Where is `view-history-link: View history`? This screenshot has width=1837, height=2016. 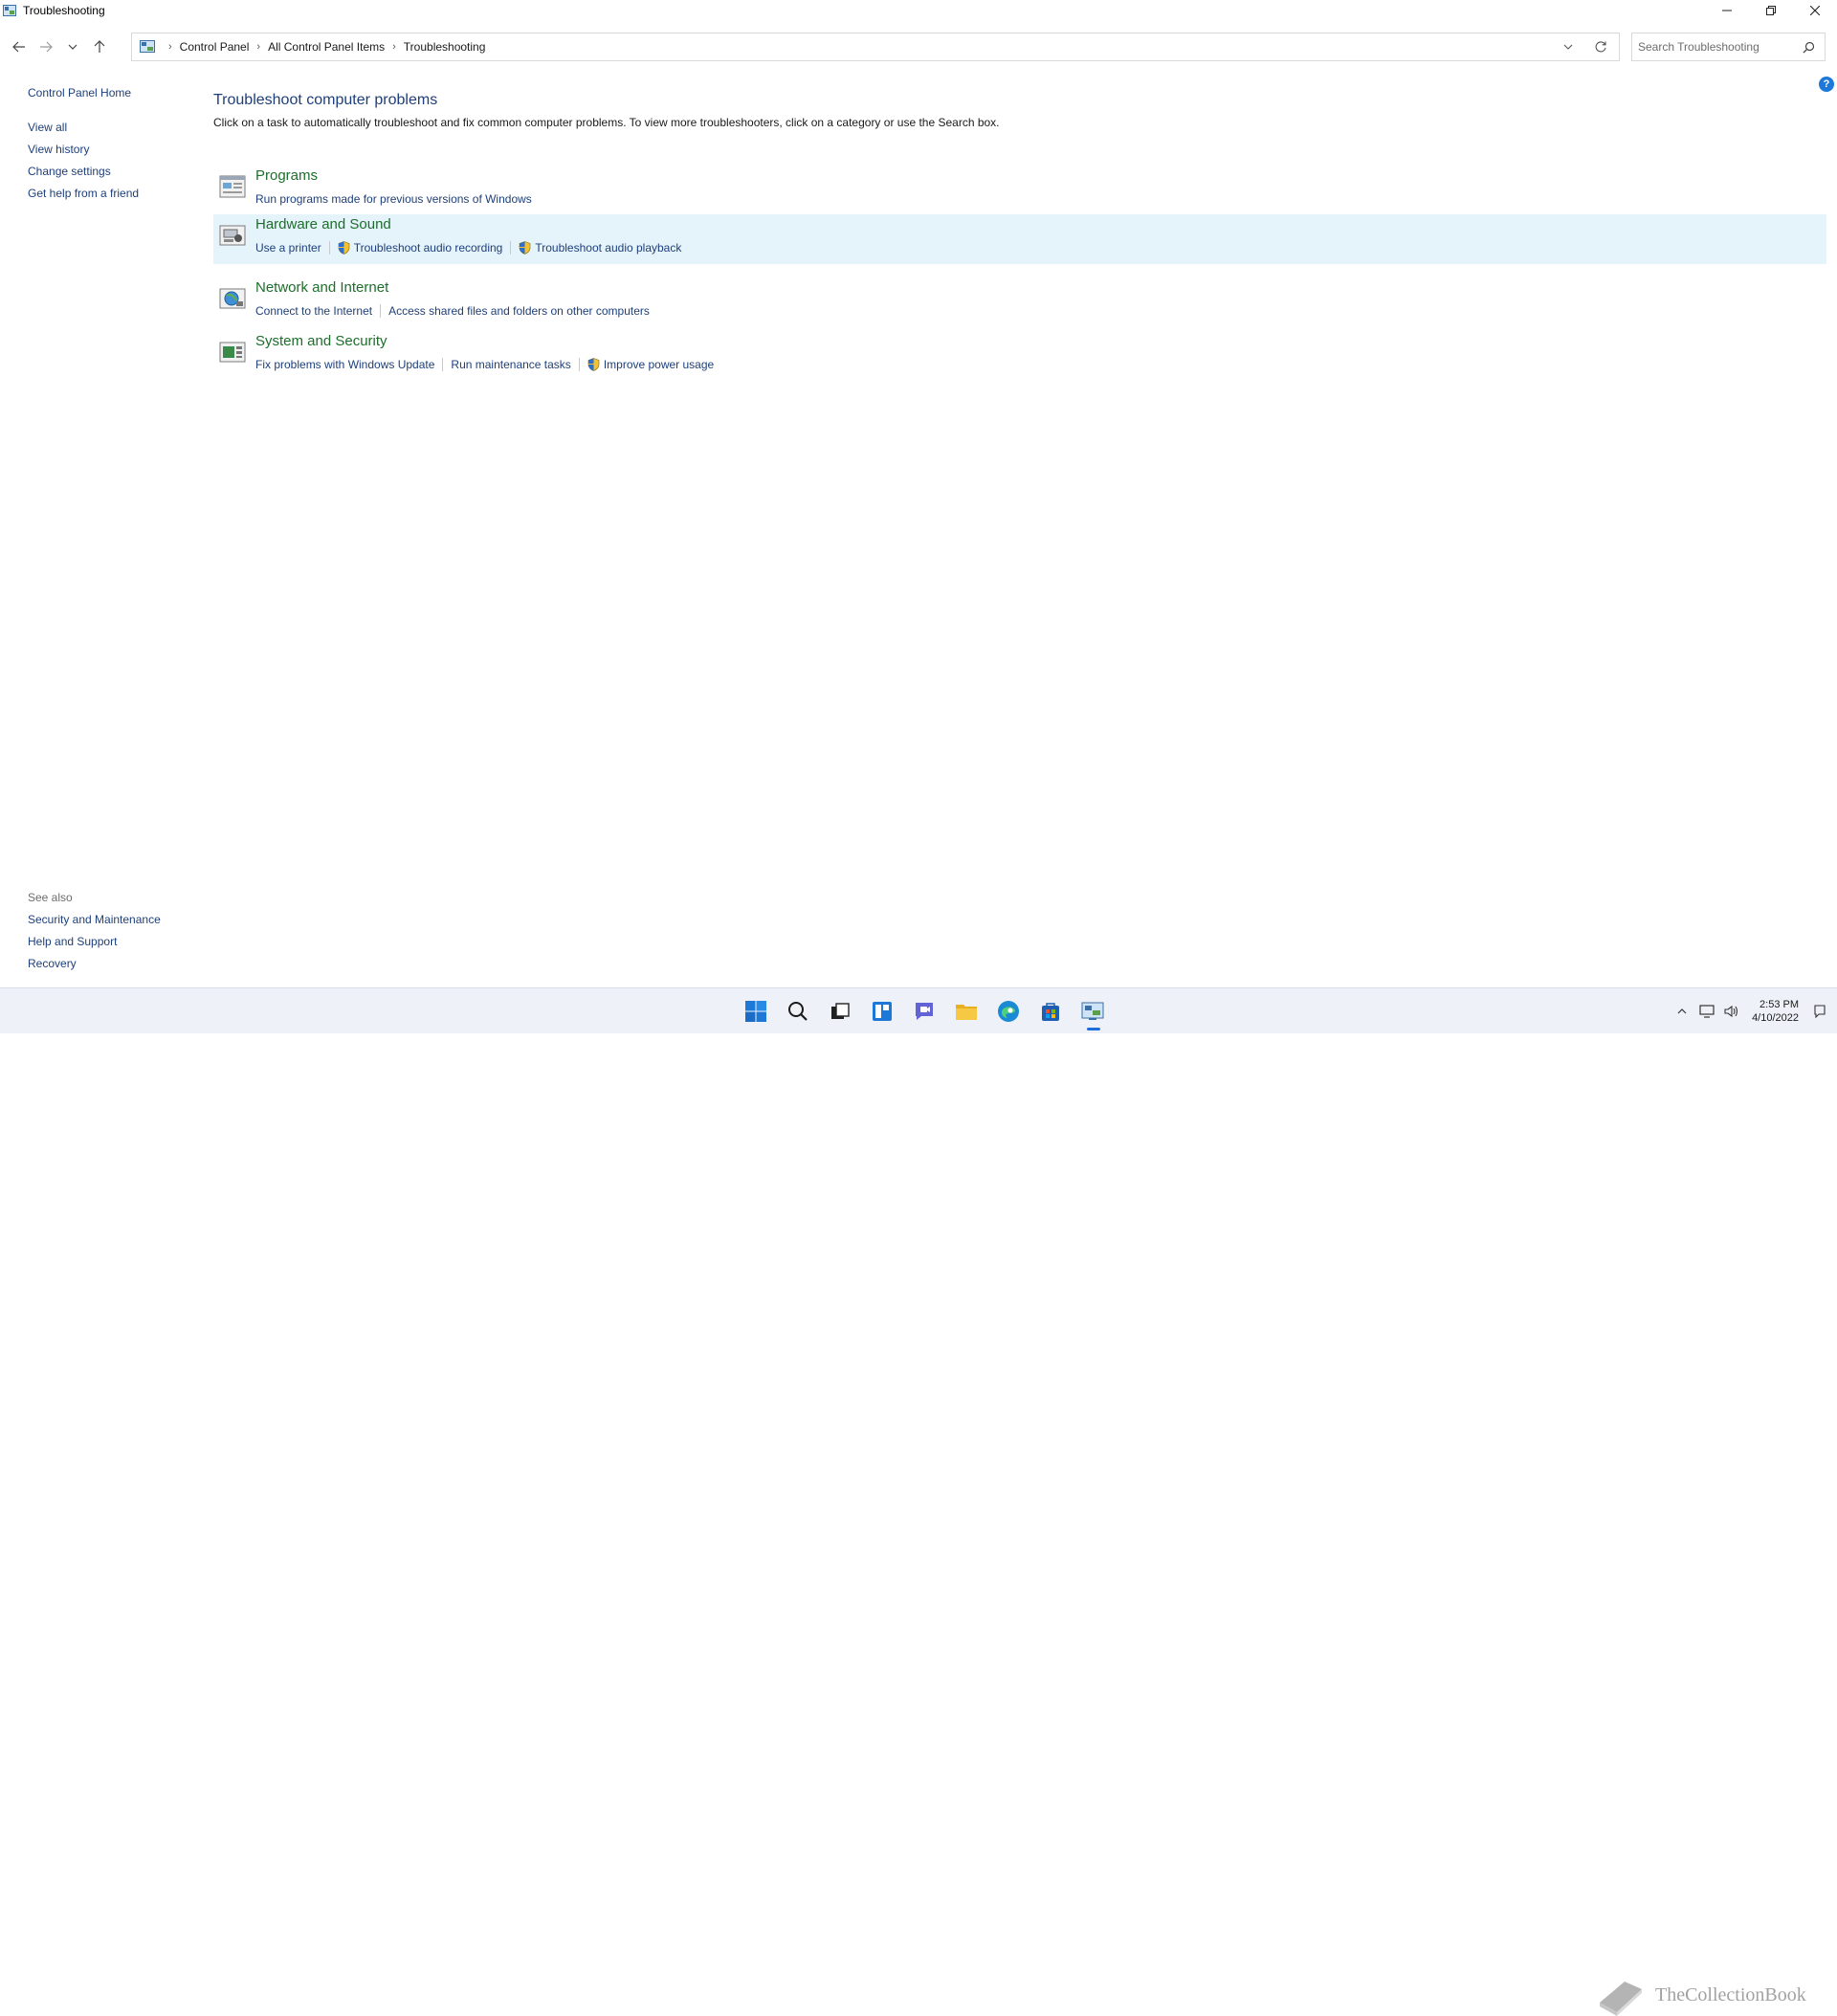 view-history-link: View history is located at coordinates (83, 150).